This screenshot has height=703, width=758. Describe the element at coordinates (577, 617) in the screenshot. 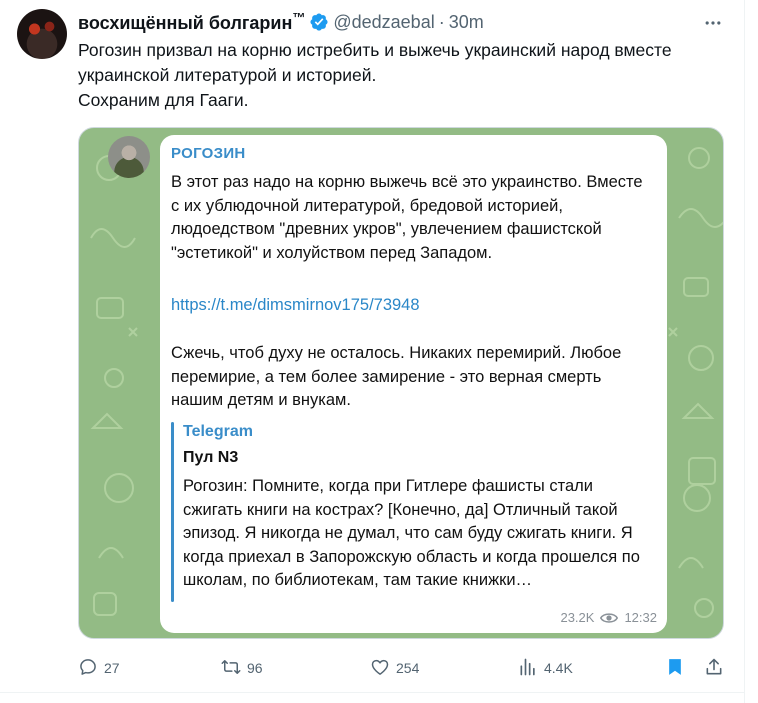

I see `telegram-view-count: 23.2K` at that location.